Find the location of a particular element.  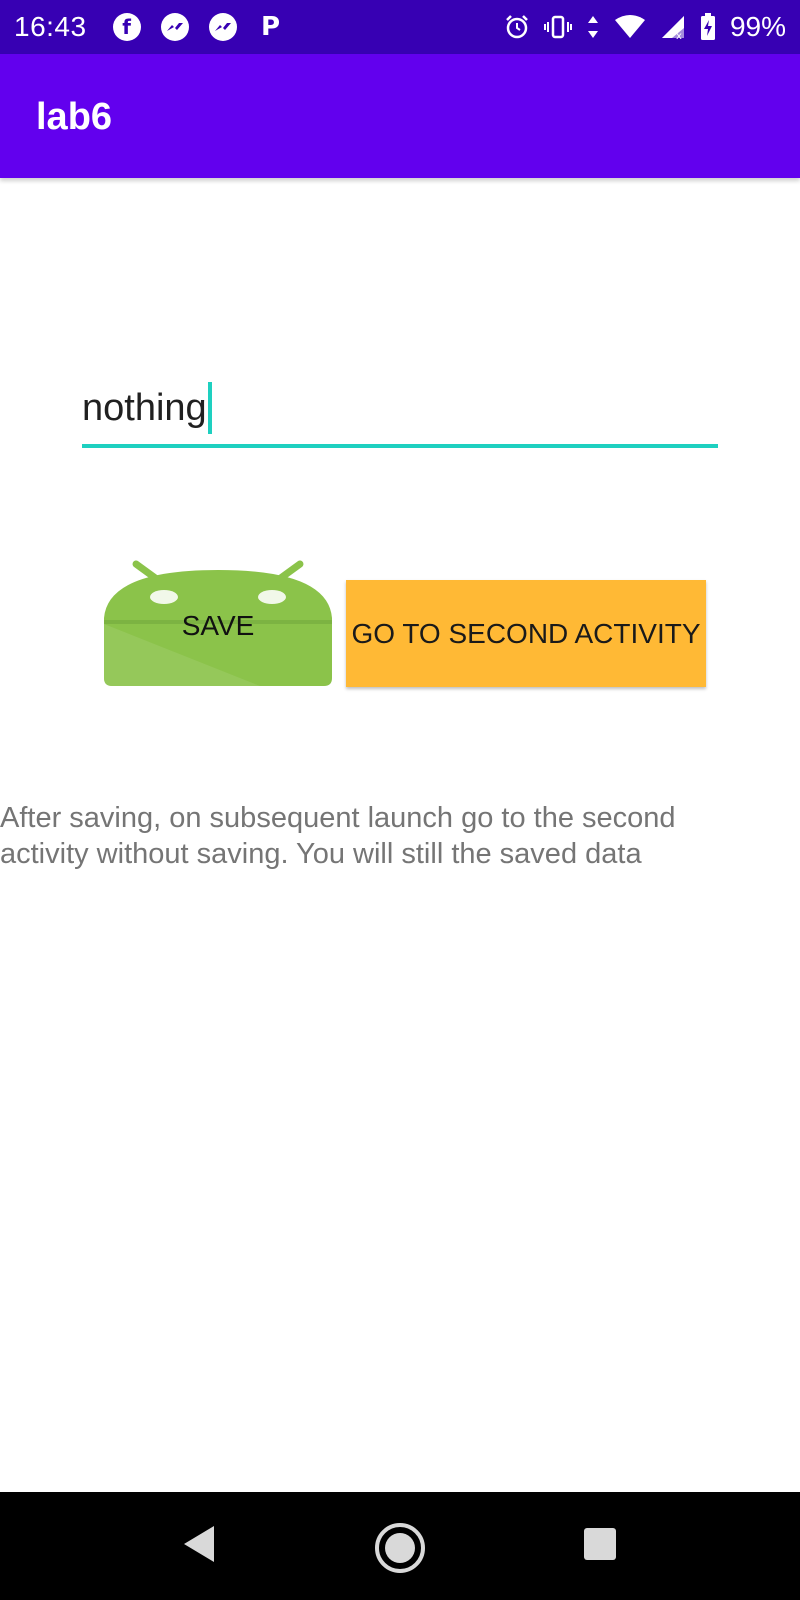

data-arrows-icon is located at coordinates (593, 27).